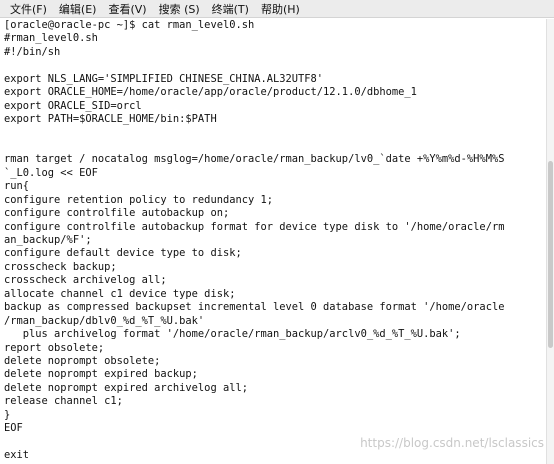 Image resolution: width=554 pixels, height=464 pixels. Describe the element at coordinates (73, 105) in the screenshot. I see `terminal-line: export ORACLE_SID=orcl` at that location.